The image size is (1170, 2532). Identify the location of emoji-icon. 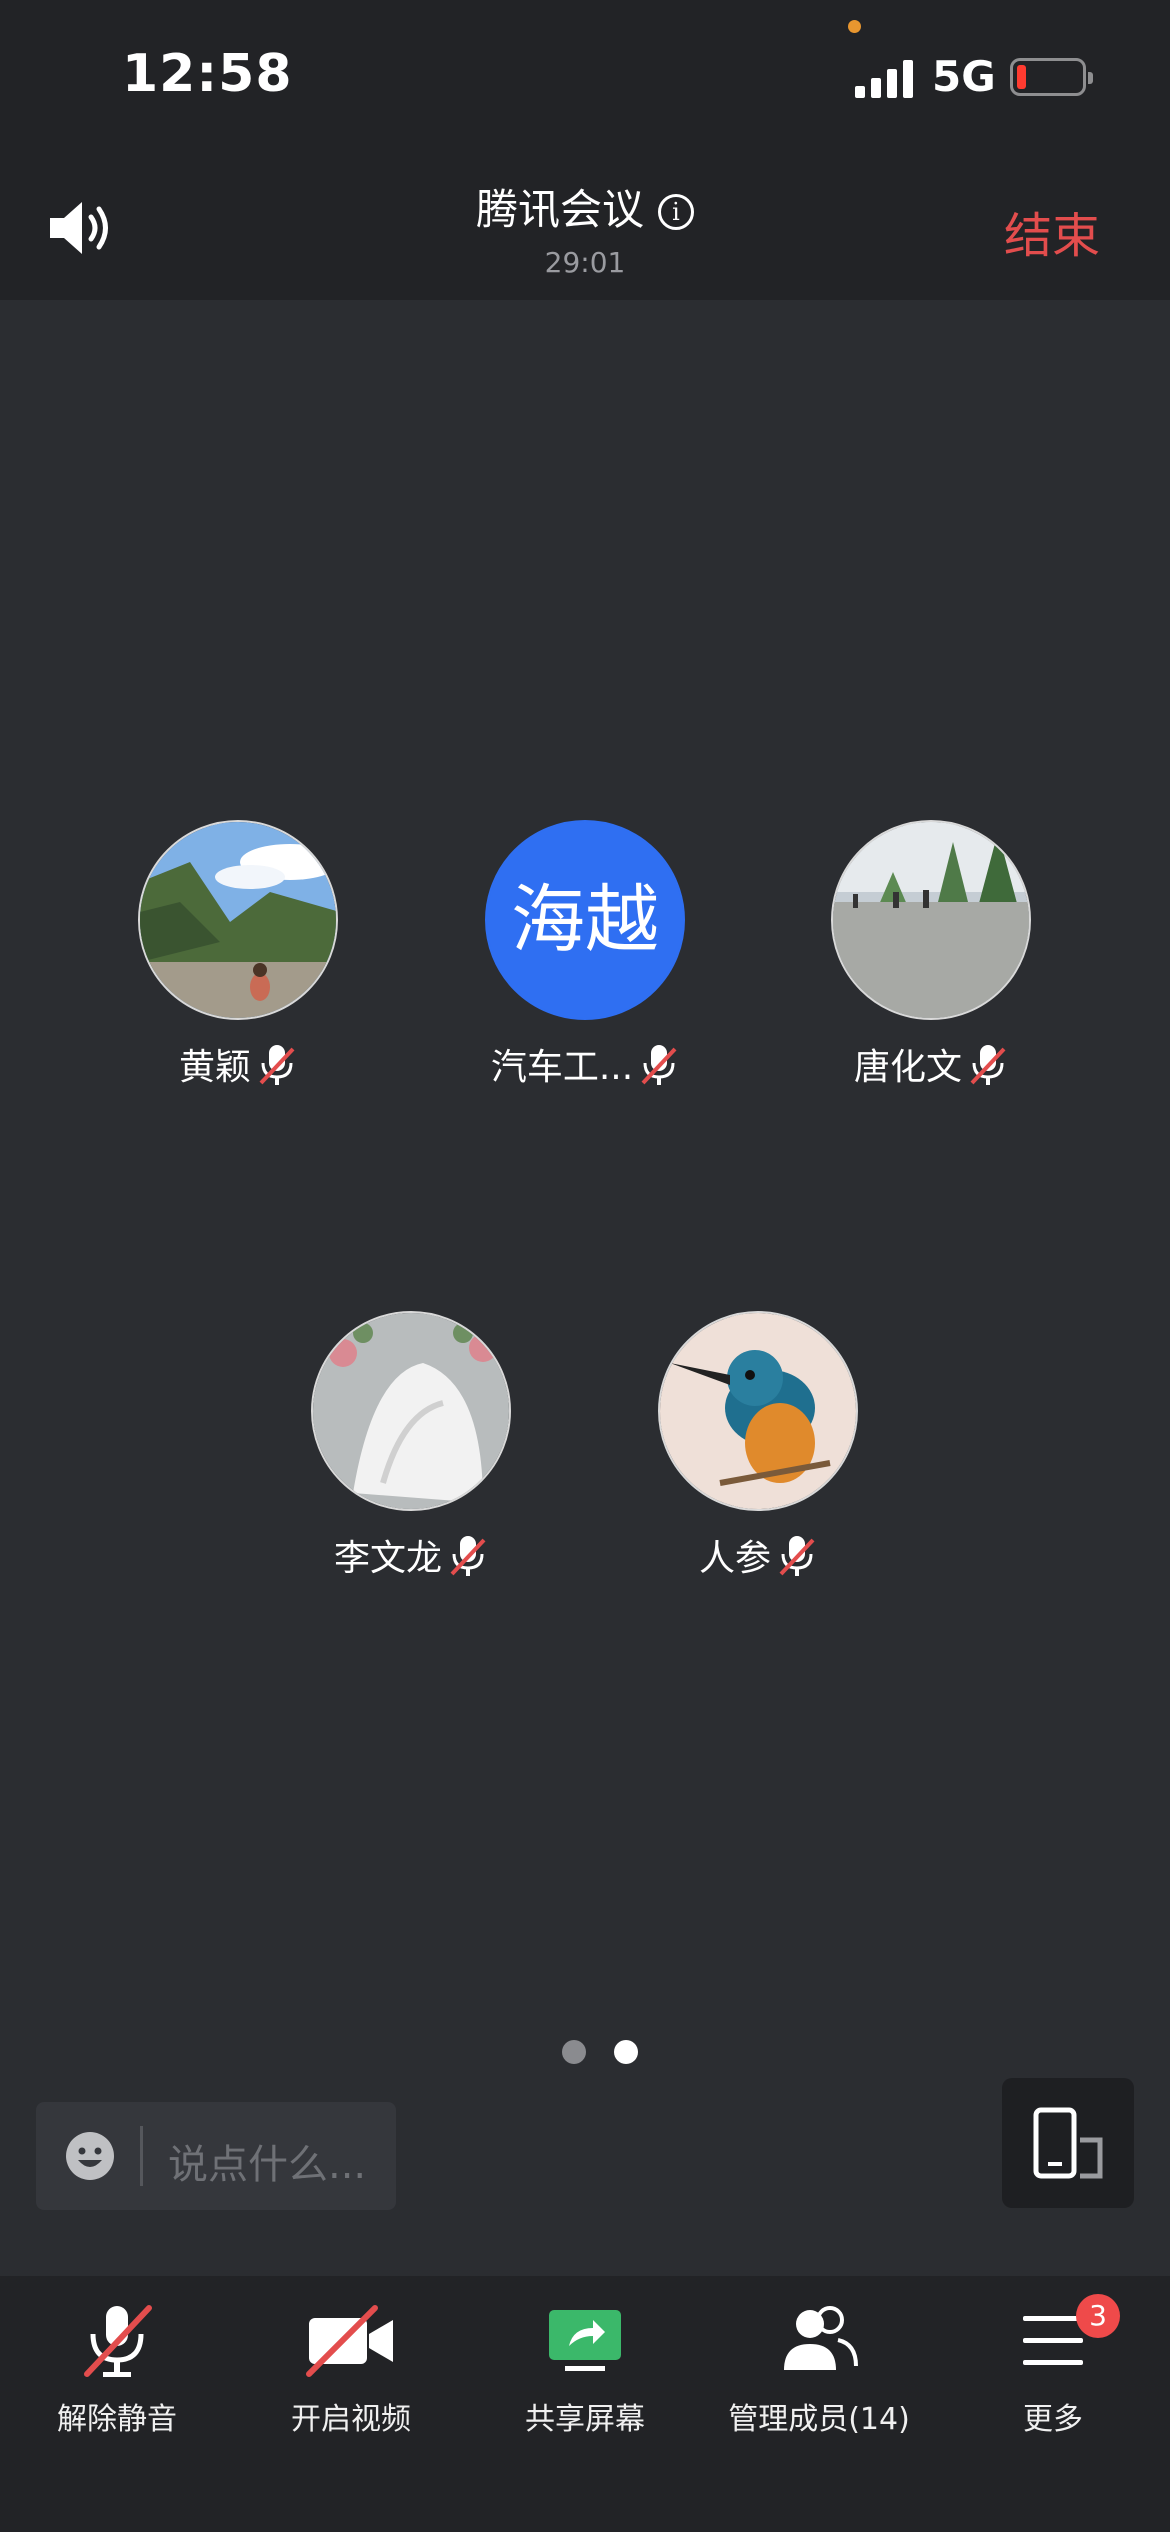
(90, 2156).